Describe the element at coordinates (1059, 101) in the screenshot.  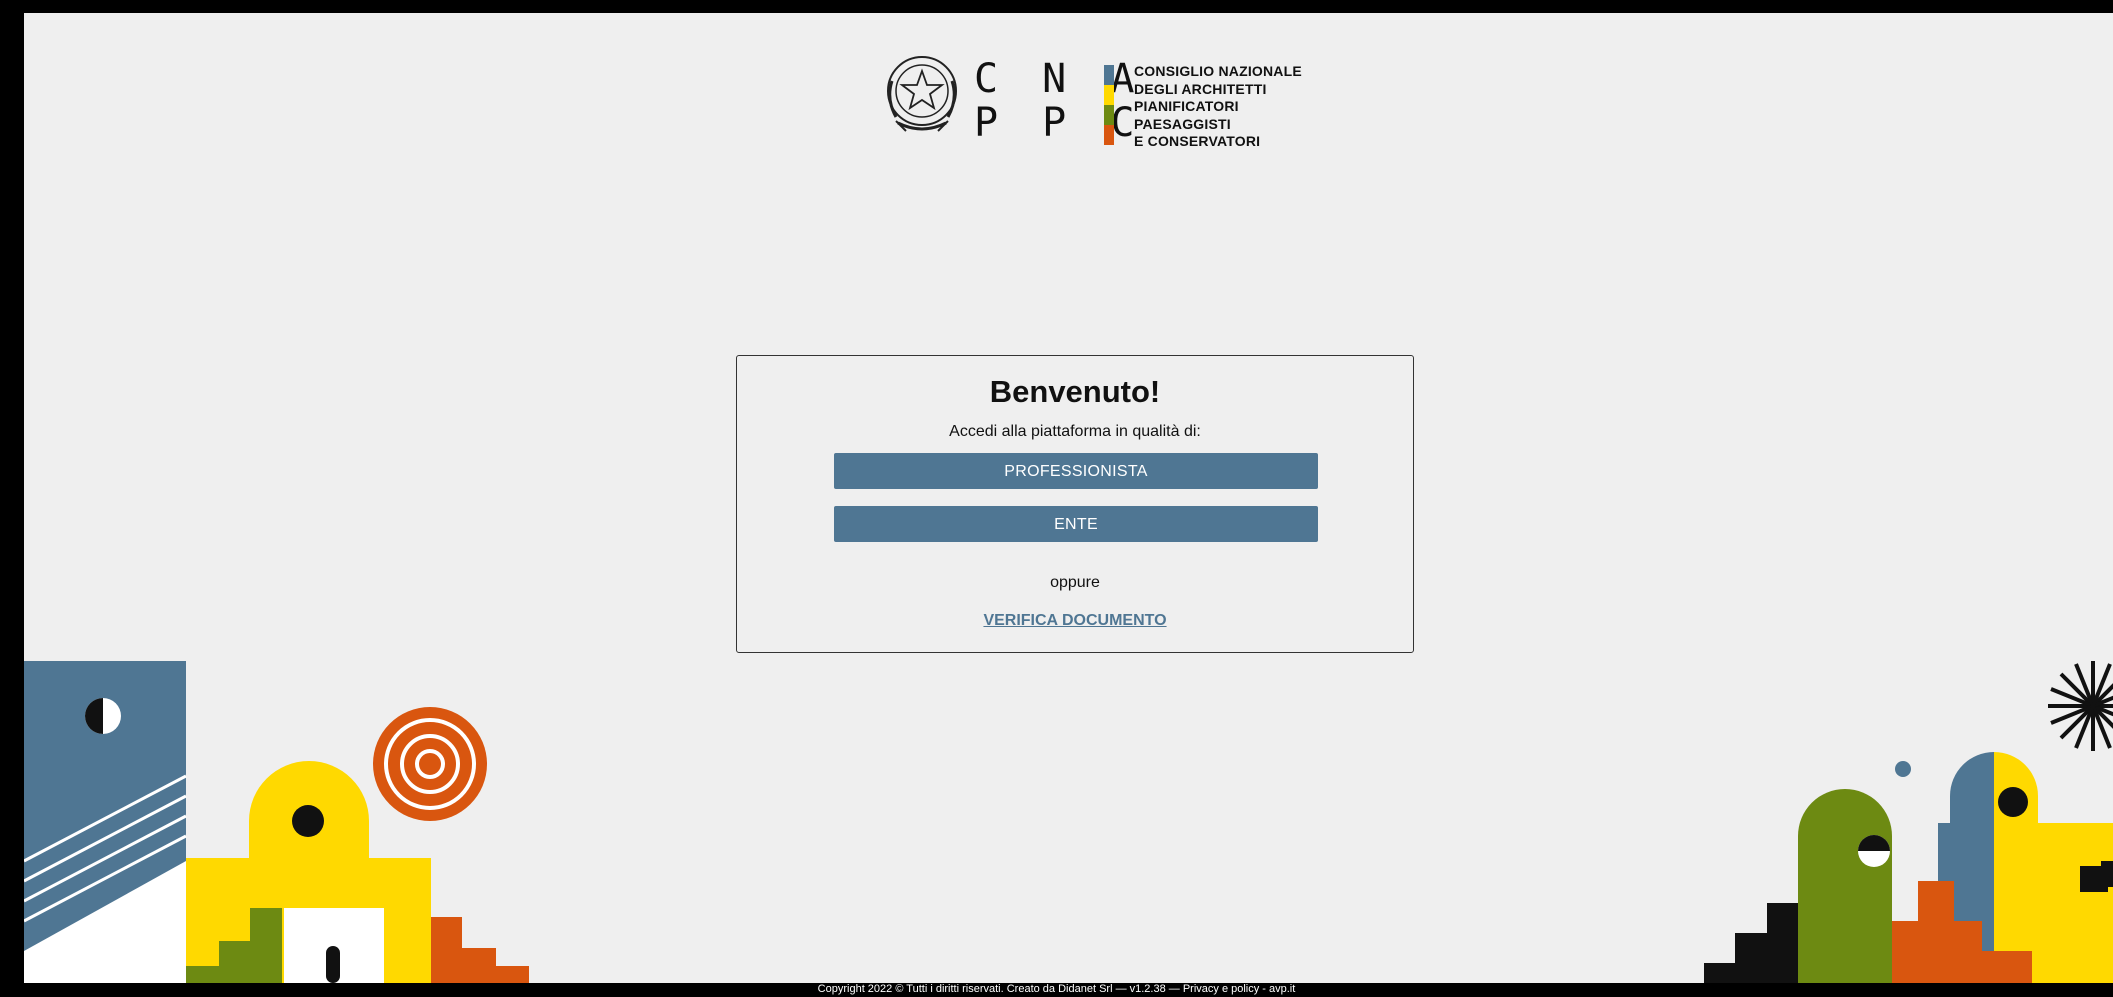
I see `logo-letters: C N AP P C` at that location.